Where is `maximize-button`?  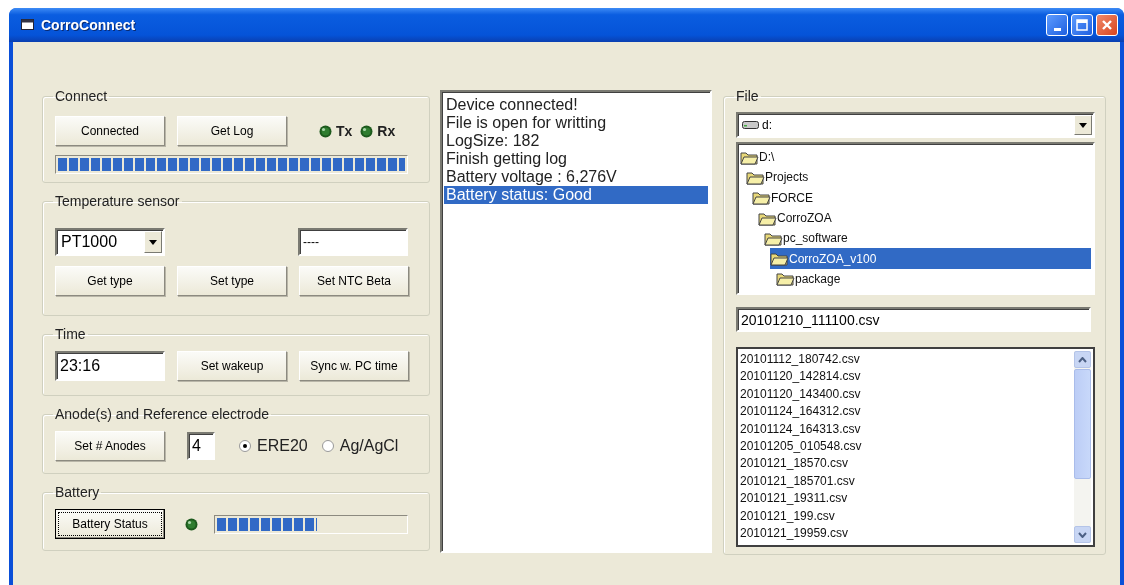
maximize-button is located at coordinates (1082, 25).